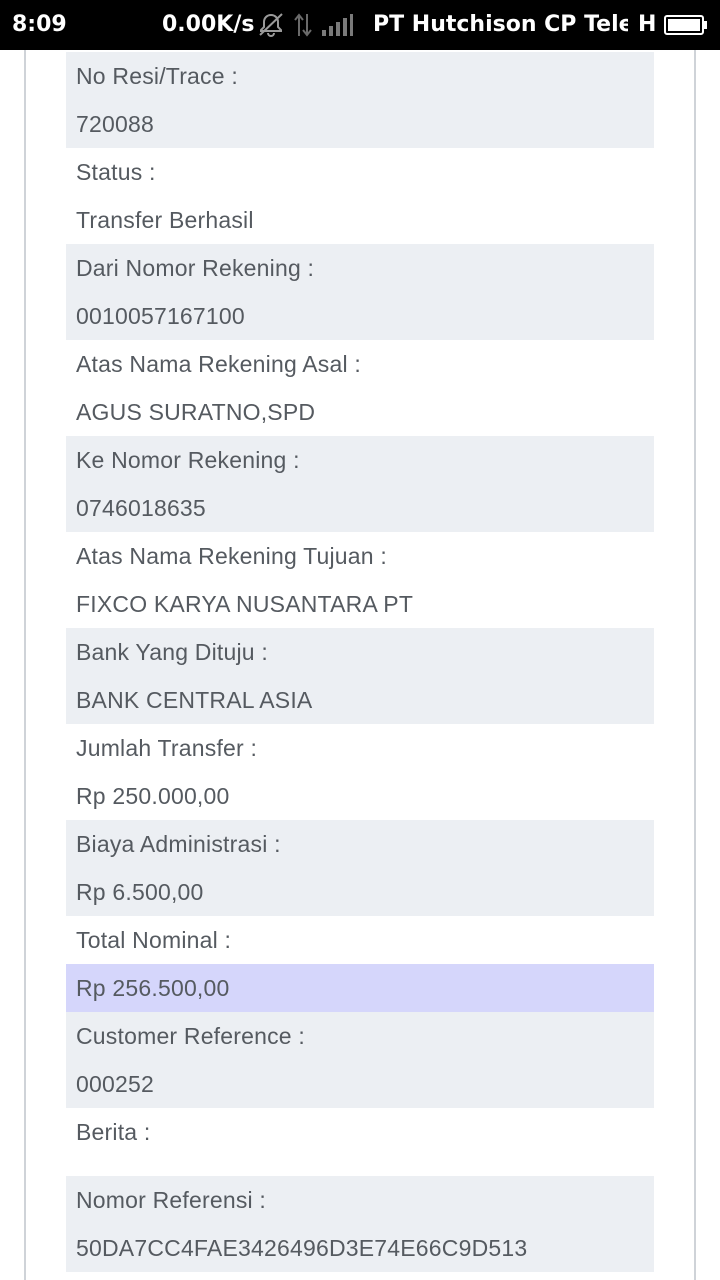  Describe the element at coordinates (196, 412) in the screenshot. I see `value-atas-nama-asal: AGUS SURATNO,SPD` at that location.